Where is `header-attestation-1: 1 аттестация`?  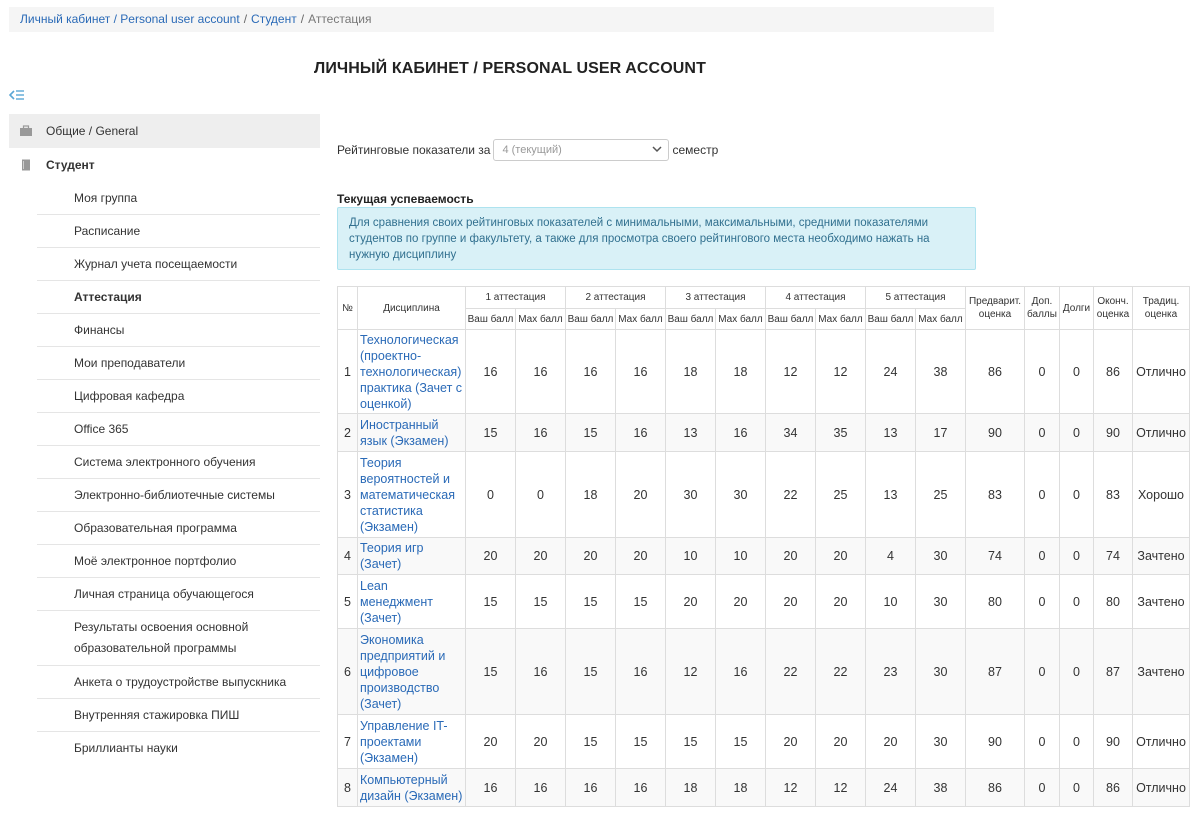
header-attestation-1: 1 аттестация is located at coordinates (515, 297).